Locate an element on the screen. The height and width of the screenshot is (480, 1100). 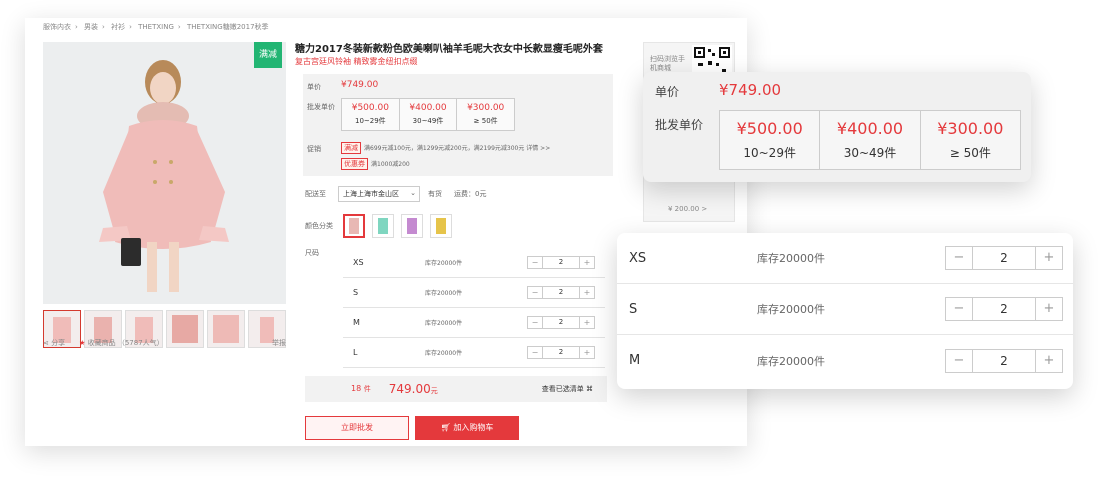
shipping-row: 配送至 上海上海市金山区 ⌄ 有货 运费：0元 is located at coordinates (395, 194).